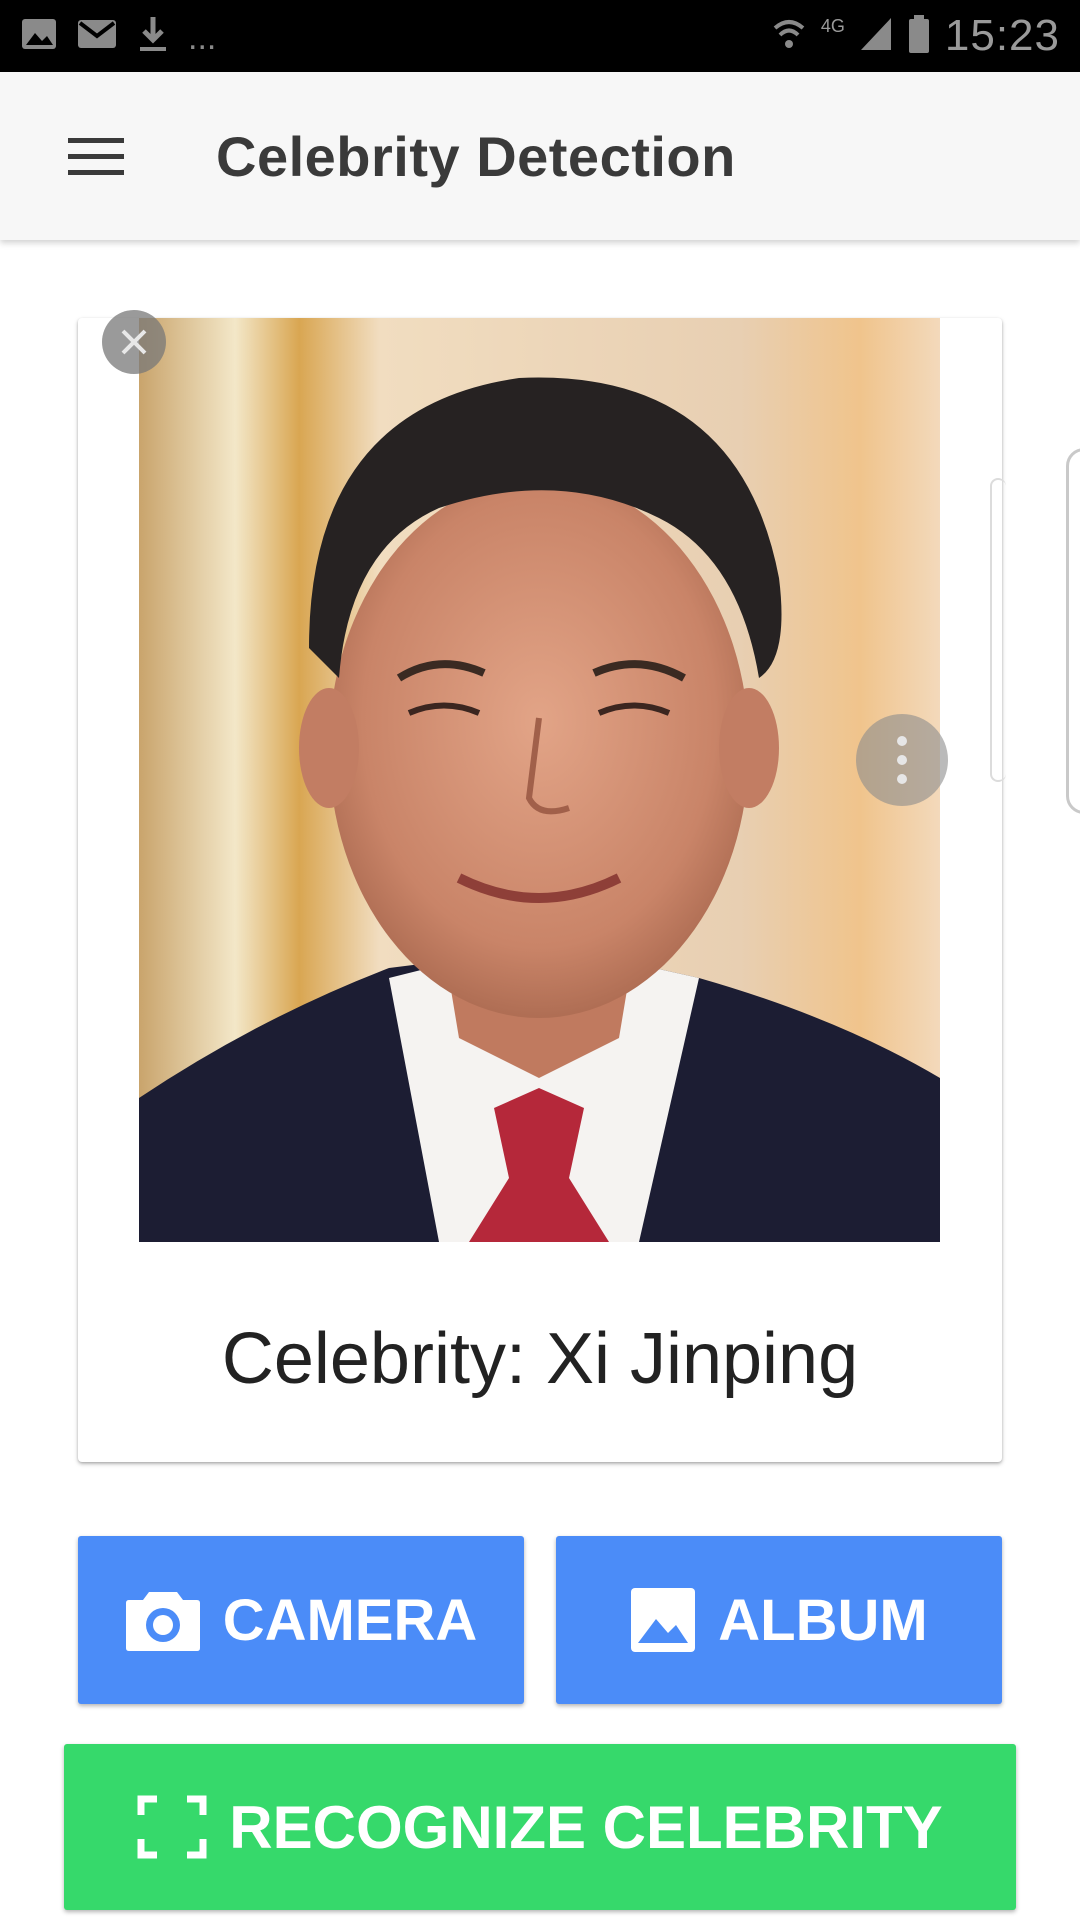 This screenshot has height=1920, width=1080. Describe the element at coordinates (476, 156) in the screenshot. I see `page-title: Celebrity Detection` at that location.